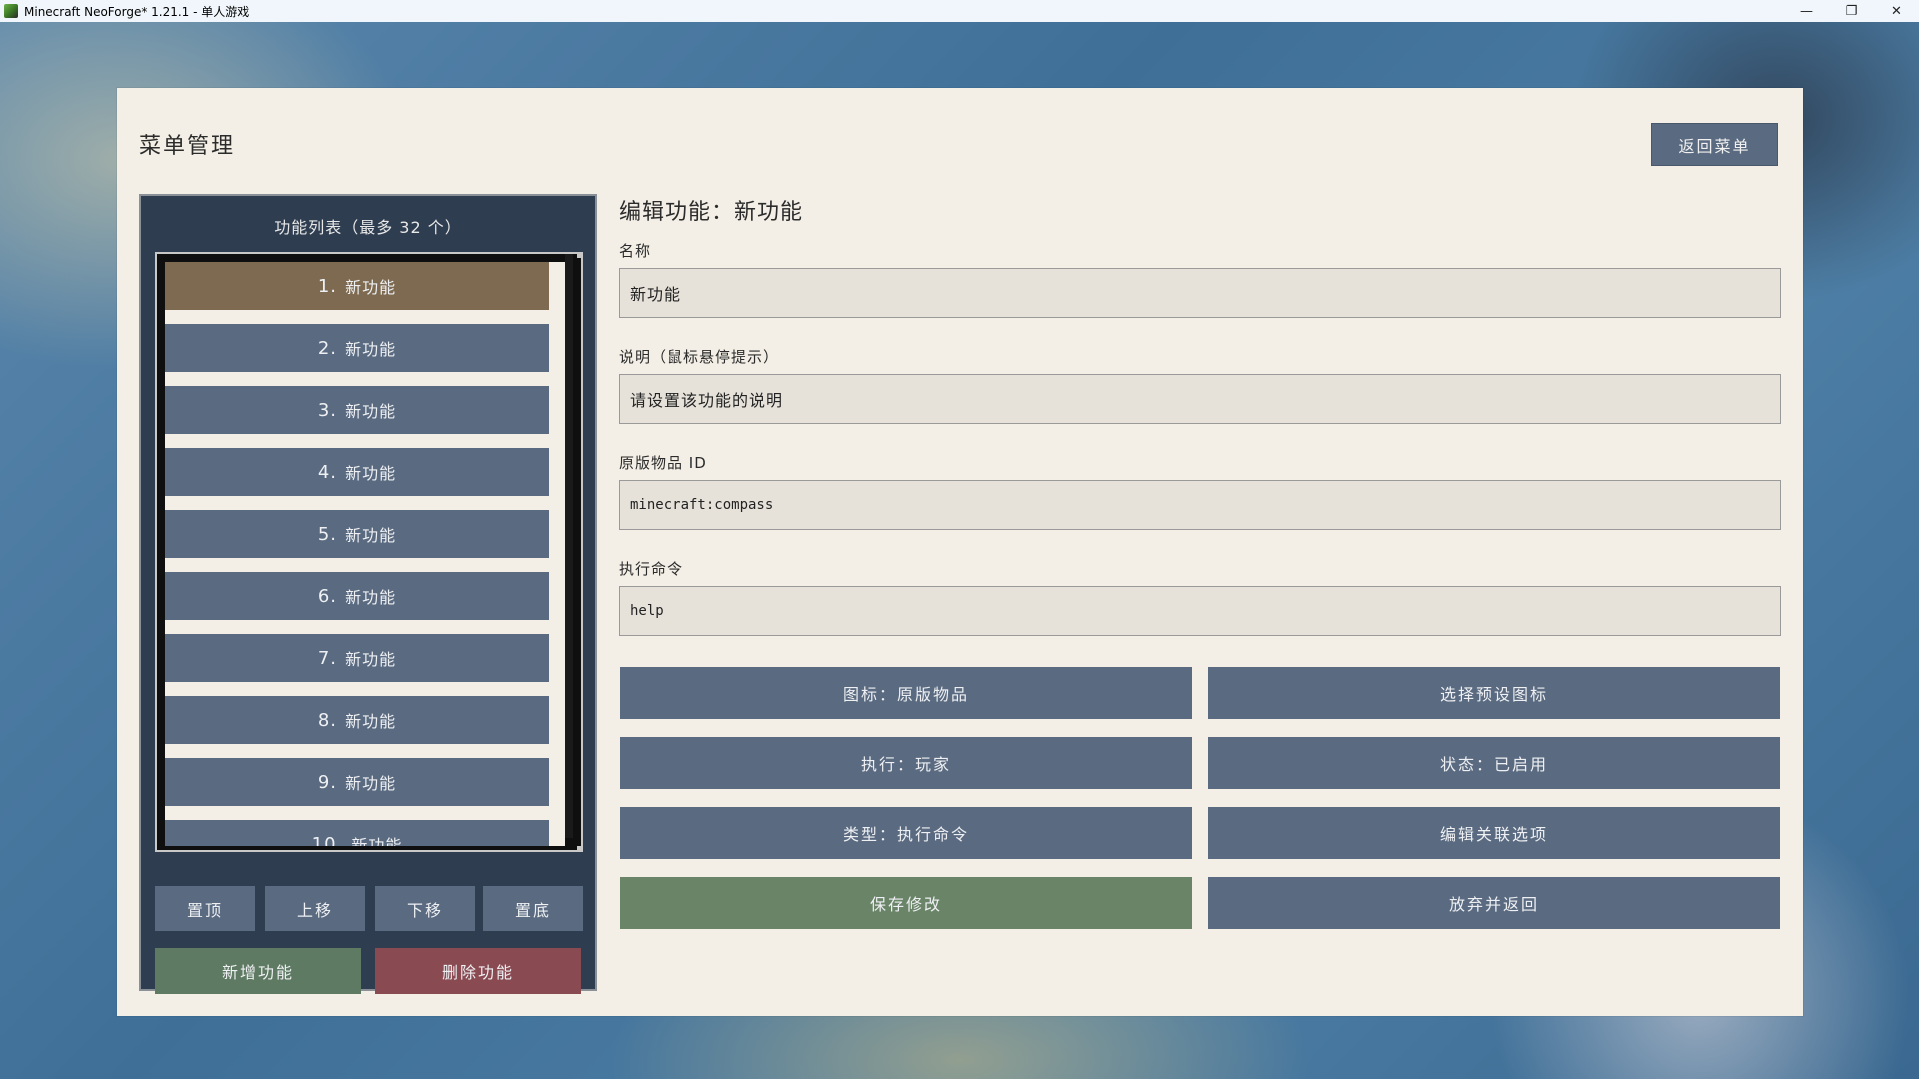  I want to click on restore-icon: ❐, so click(1851, 11).